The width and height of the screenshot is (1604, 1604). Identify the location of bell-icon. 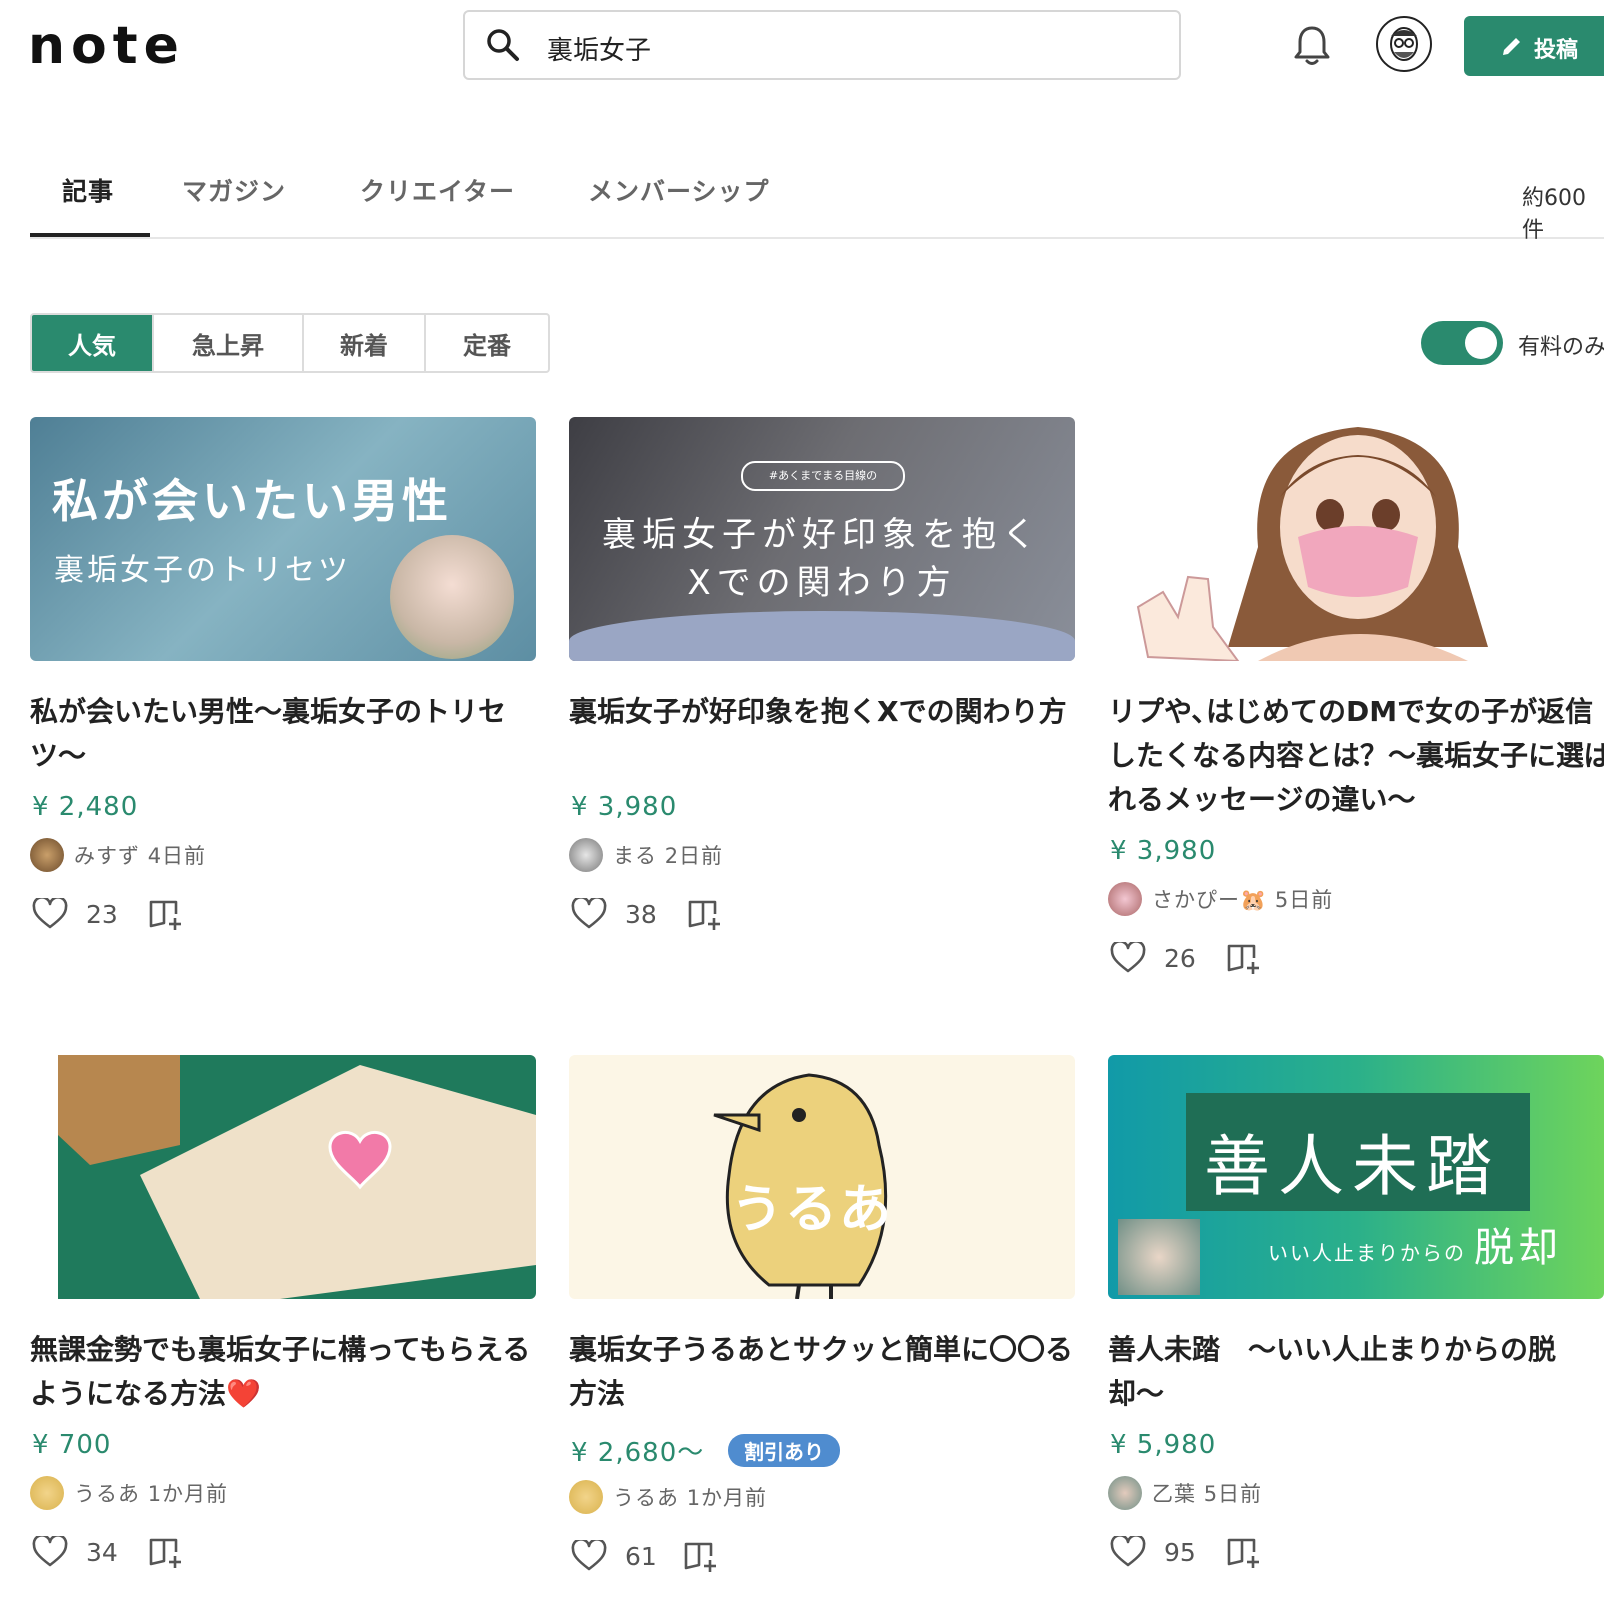
(1312, 46).